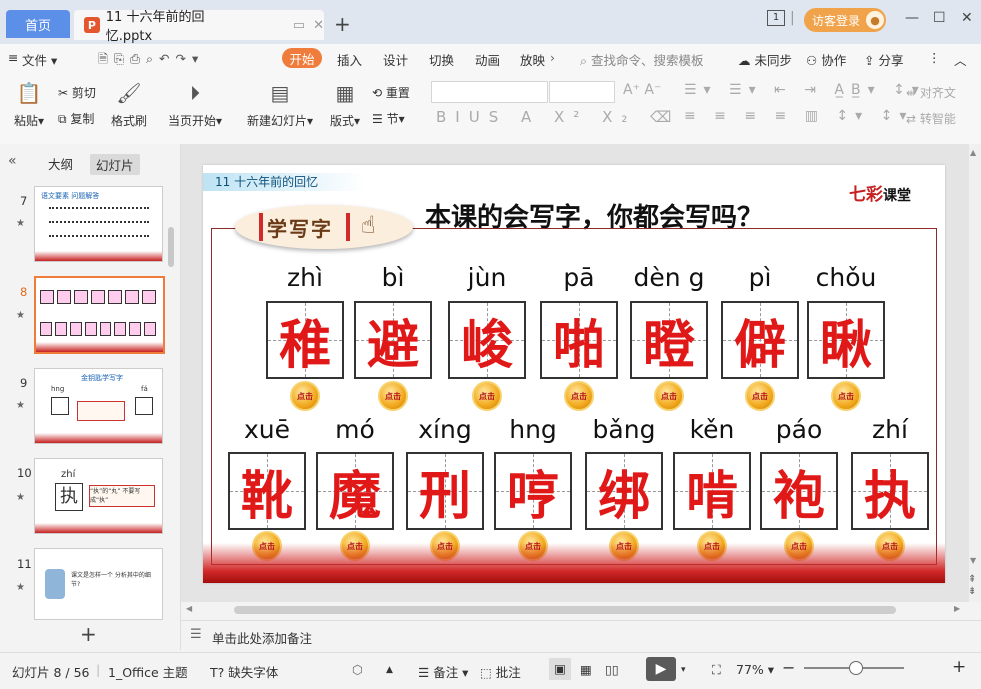 The width and height of the screenshot is (981, 689). What do you see at coordinates (939, 18) in the screenshot?
I see `maximize-icon: ☐` at bounding box center [939, 18].